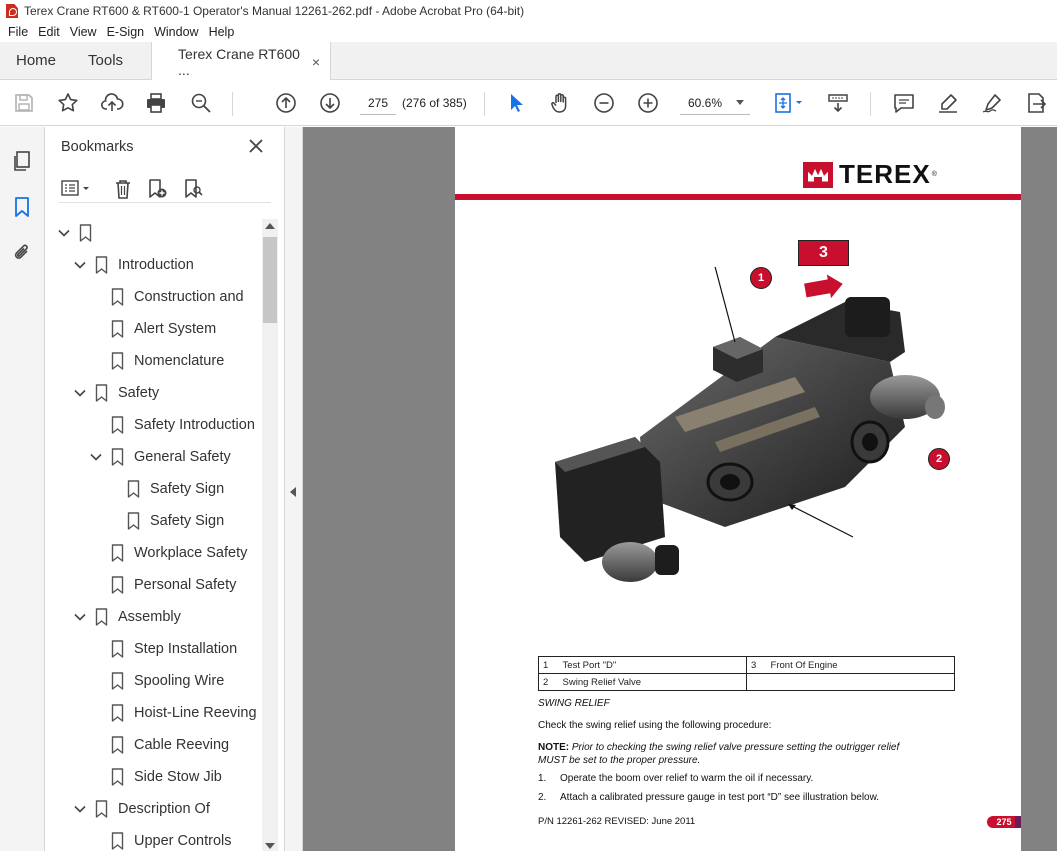  What do you see at coordinates (270, 280) in the screenshot?
I see `scrollbar-thumb` at bounding box center [270, 280].